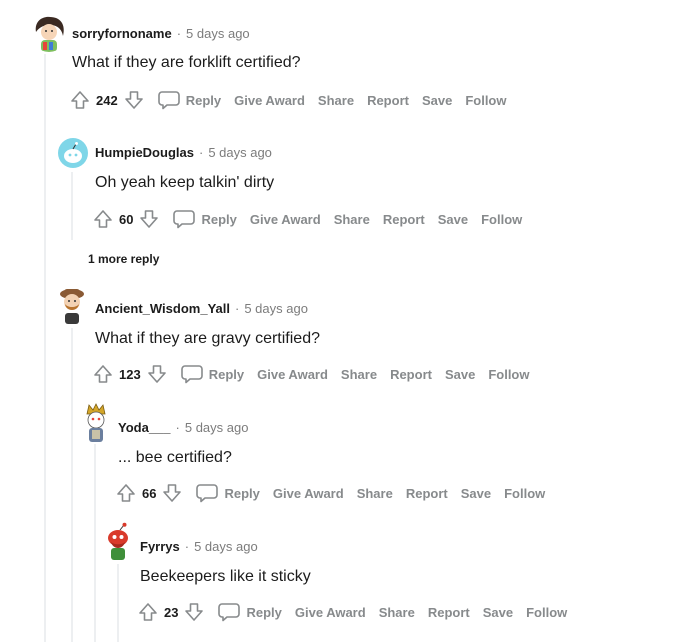 The height and width of the screenshot is (642, 700). Describe the element at coordinates (107, 100) in the screenshot. I see `vote-count: 242` at that location.